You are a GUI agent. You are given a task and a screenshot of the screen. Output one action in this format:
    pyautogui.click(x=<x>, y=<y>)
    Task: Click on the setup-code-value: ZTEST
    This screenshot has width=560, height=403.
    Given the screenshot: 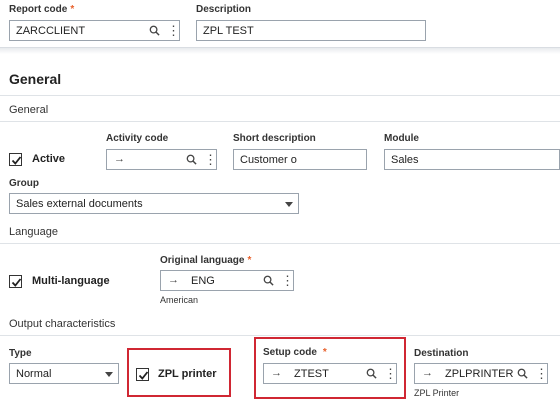 What is the action you would take?
    pyautogui.click(x=311, y=374)
    